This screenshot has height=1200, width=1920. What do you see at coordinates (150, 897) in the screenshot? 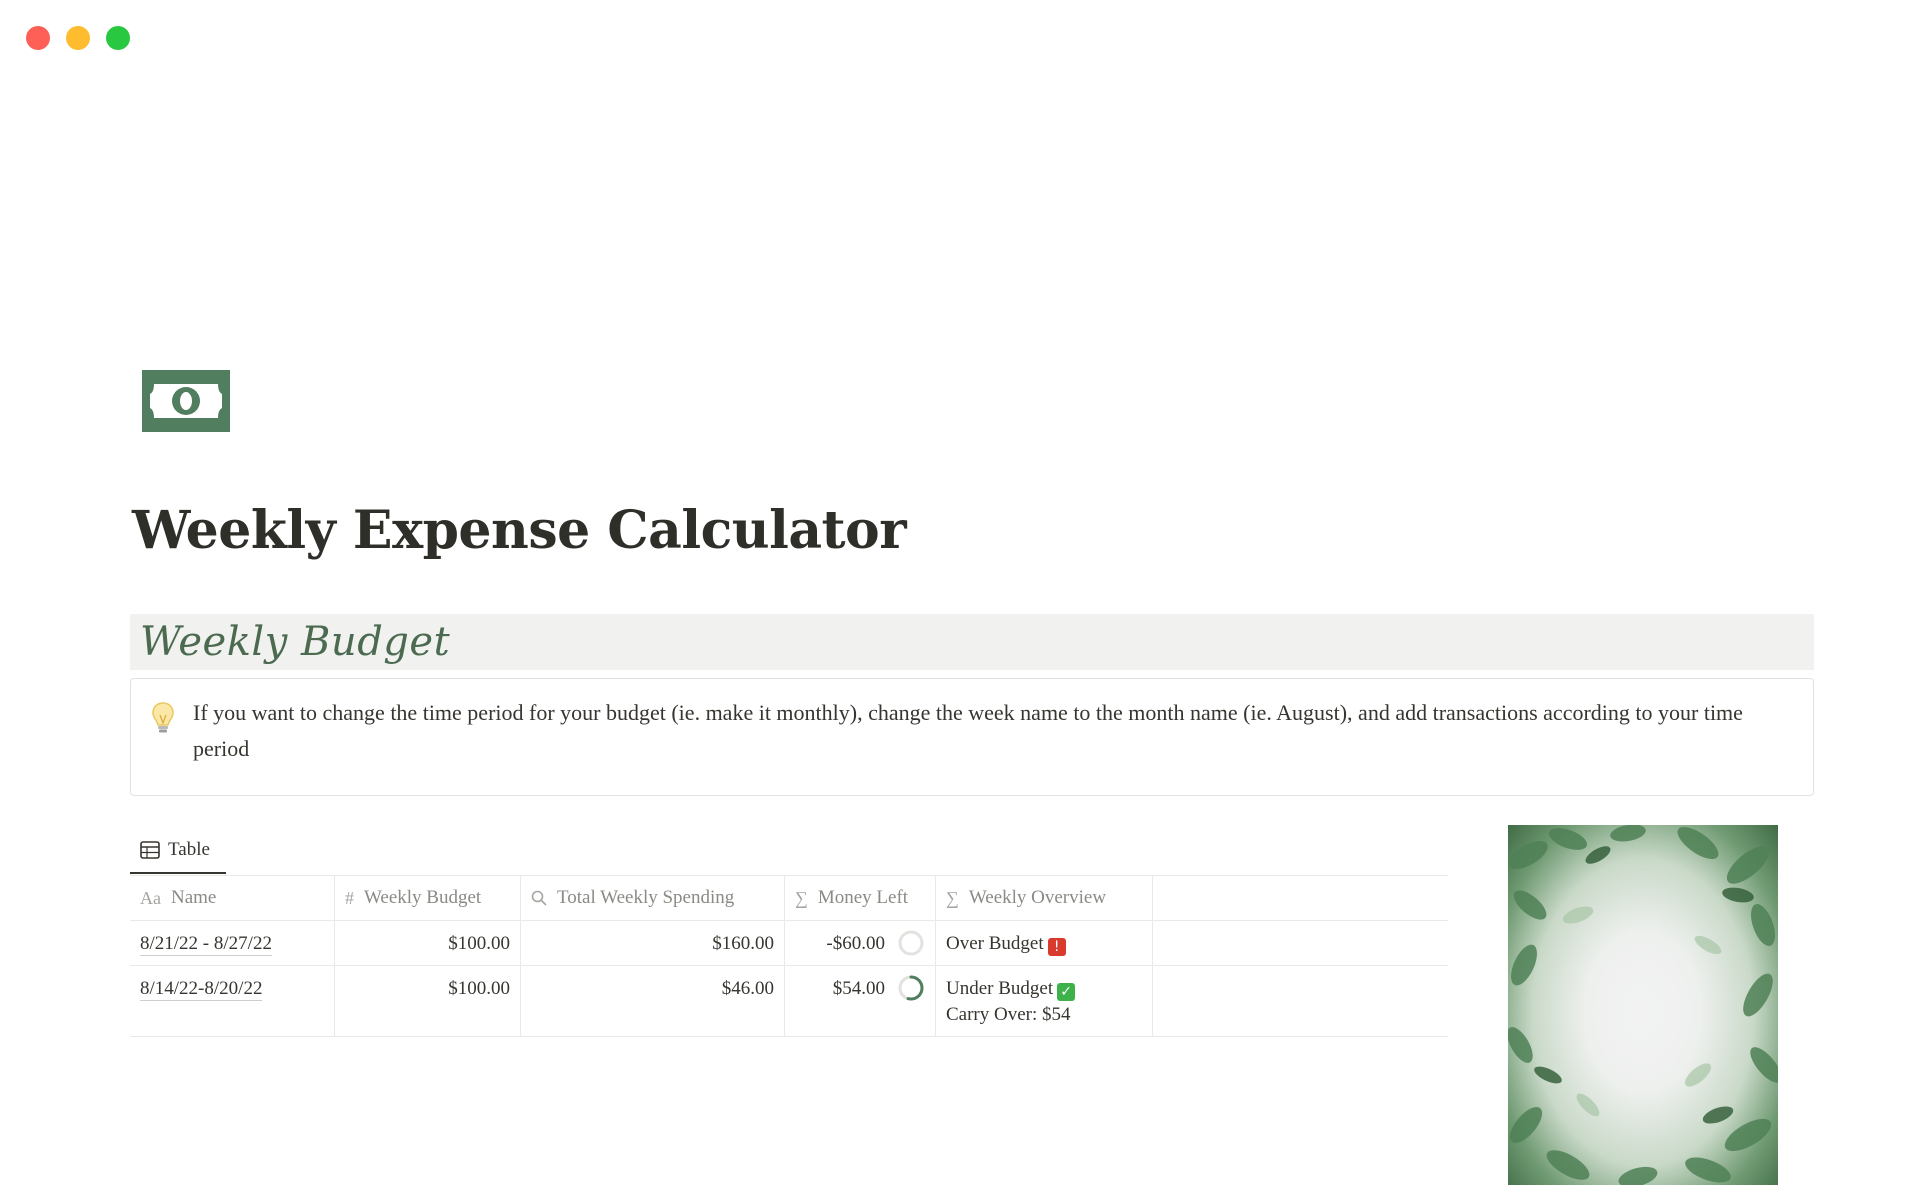
I see `text-property-icon: Aa` at bounding box center [150, 897].